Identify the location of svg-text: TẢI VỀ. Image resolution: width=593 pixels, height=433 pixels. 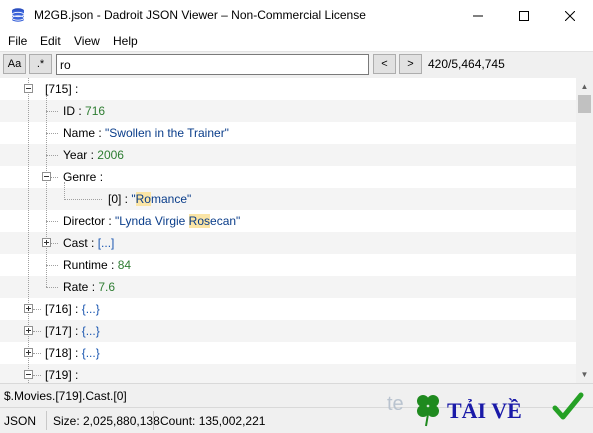
(484, 410).